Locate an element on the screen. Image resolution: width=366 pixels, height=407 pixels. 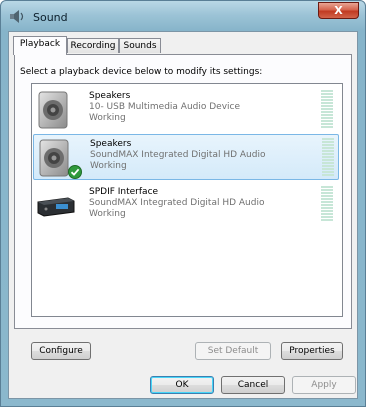
tab-sounds: Sounds is located at coordinates (140, 45).